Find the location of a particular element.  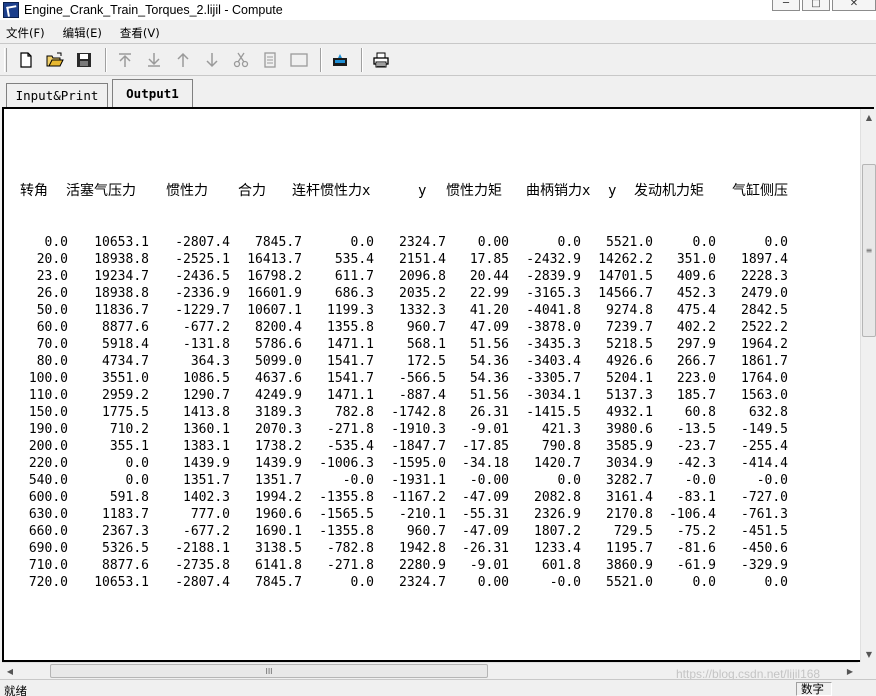

window-controls: ─ □ ✕ is located at coordinates (823, 5).